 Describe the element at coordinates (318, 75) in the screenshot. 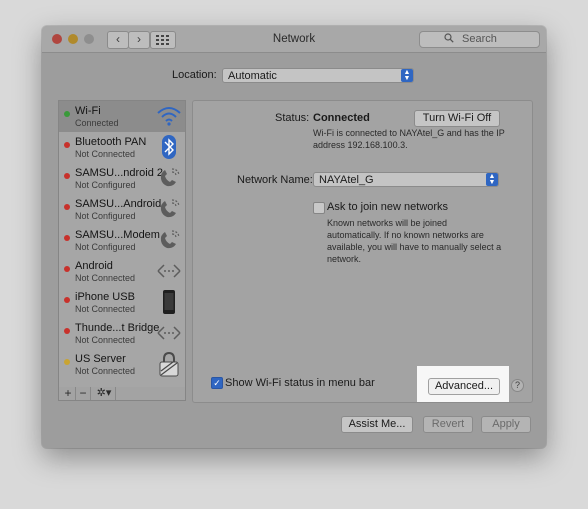

I see `location-select: Automatic ▲ ▼` at that location.